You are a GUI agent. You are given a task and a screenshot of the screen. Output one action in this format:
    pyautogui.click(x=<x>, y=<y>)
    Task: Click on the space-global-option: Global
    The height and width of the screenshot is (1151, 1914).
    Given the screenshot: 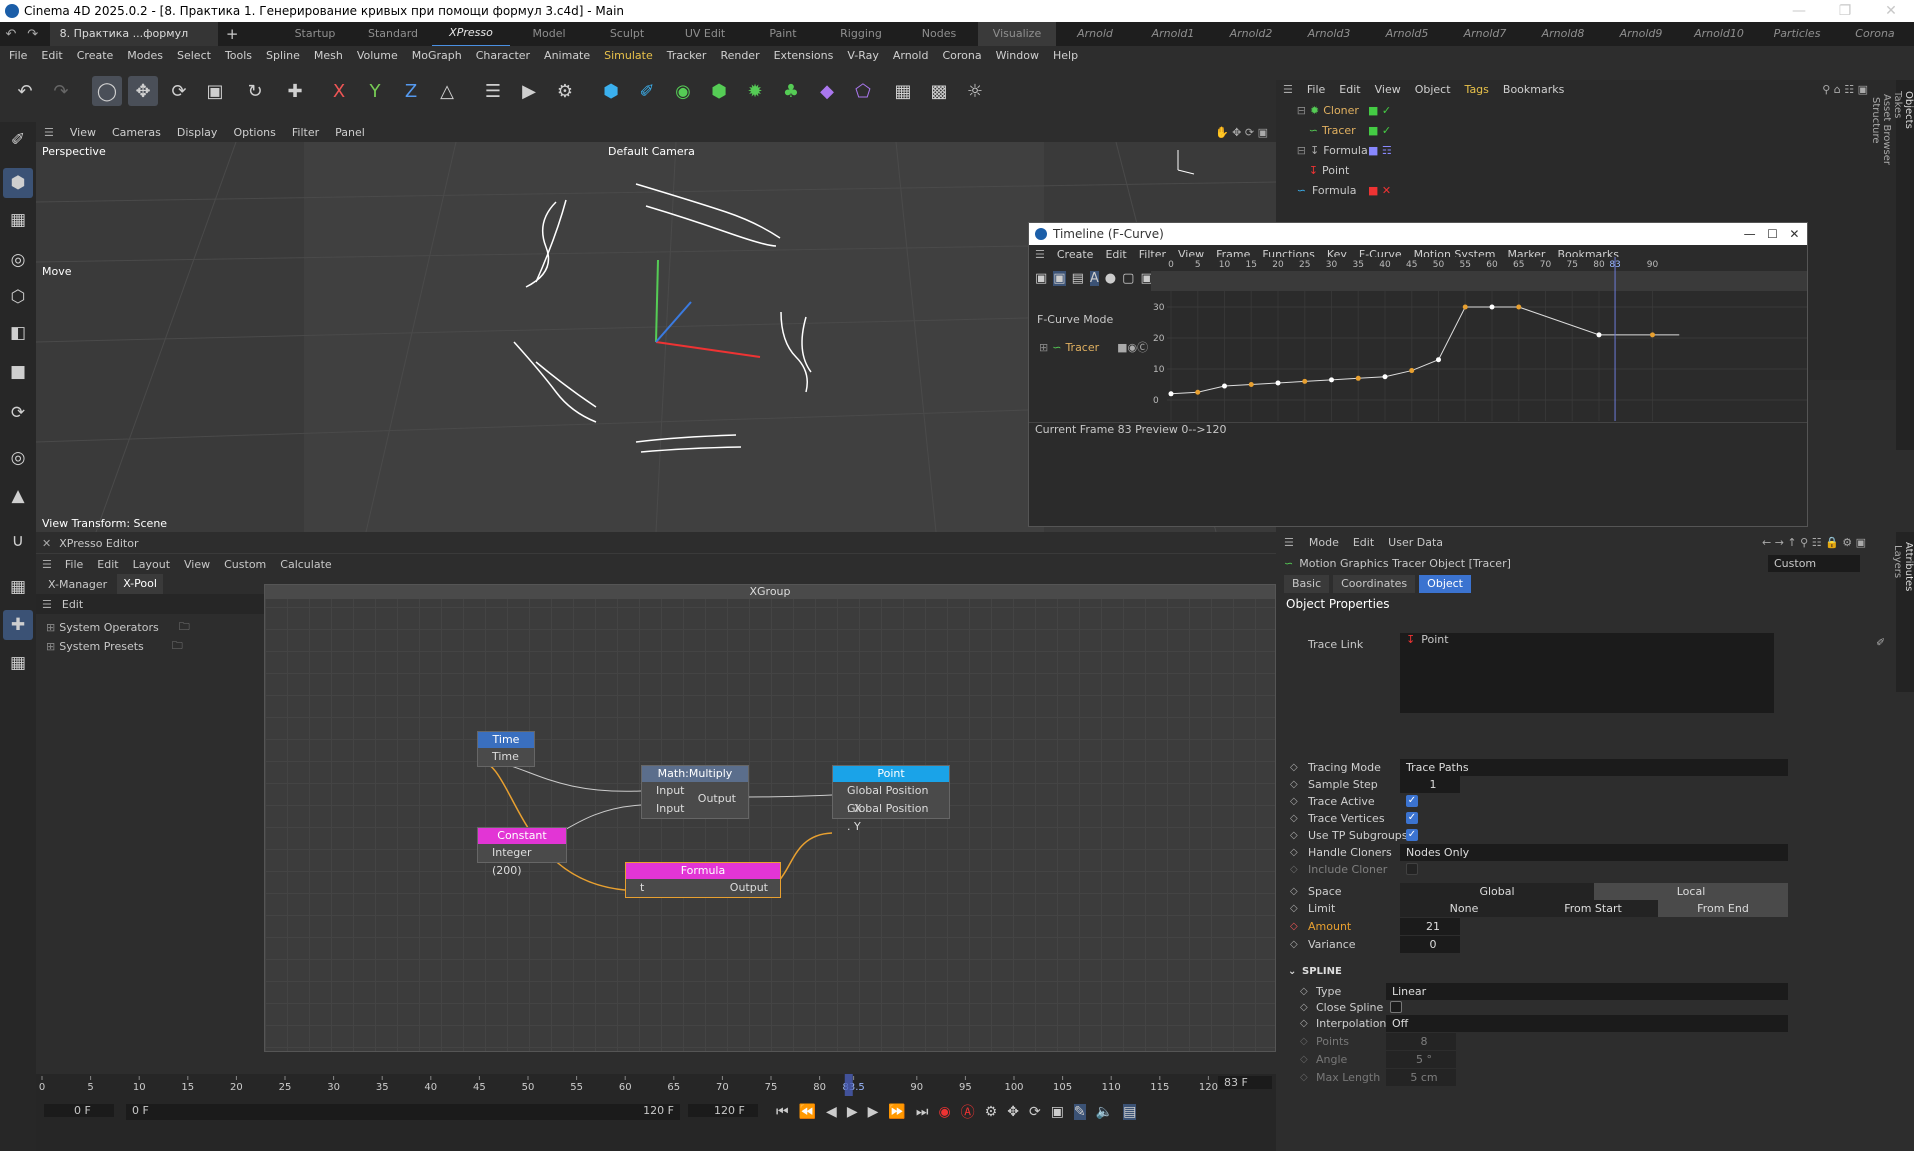 What is the action you would take?
    pyautogui.click(x=1497, y=891)
    